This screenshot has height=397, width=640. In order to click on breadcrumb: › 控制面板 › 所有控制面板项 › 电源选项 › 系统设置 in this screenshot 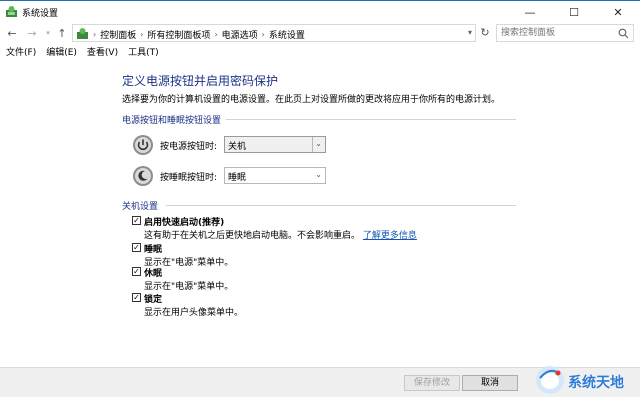, I will do `click(199, 34)`.